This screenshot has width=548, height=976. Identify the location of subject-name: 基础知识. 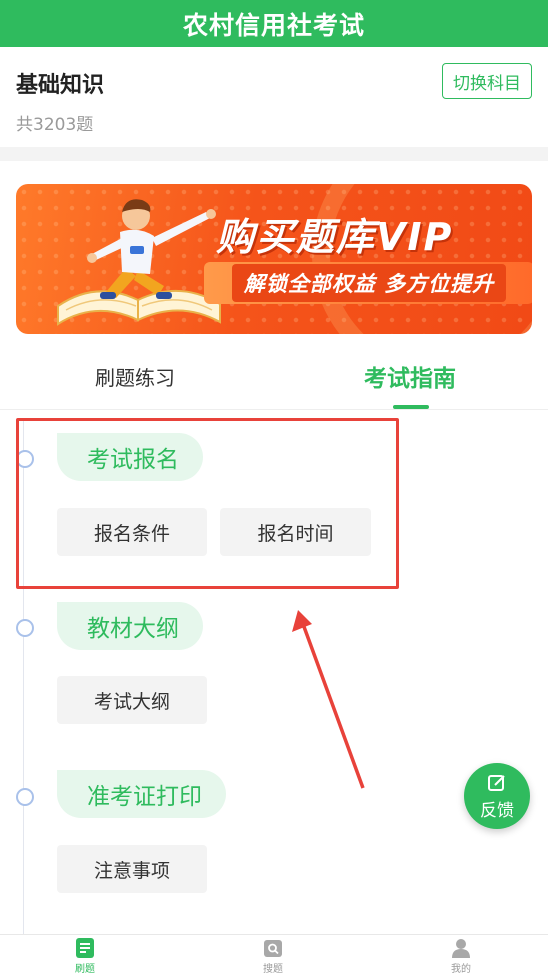
(60, 85).